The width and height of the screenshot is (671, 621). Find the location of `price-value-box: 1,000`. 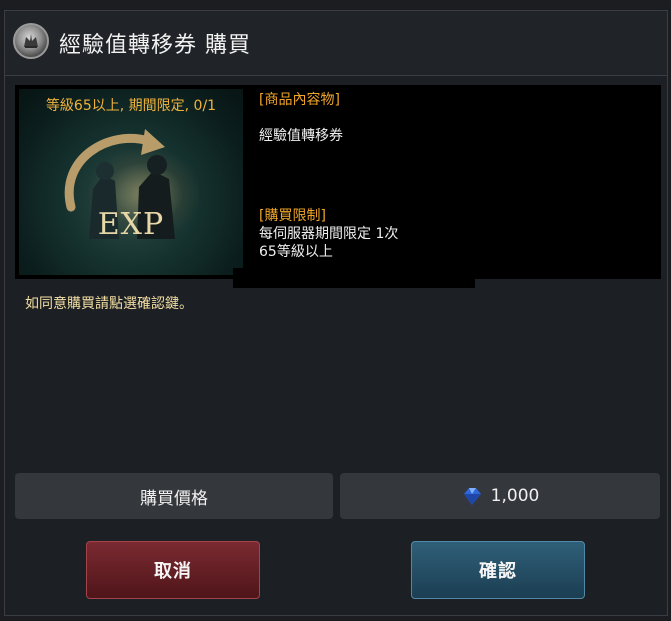

price-value-box: 1,000 is located at coordinates (500, 496).